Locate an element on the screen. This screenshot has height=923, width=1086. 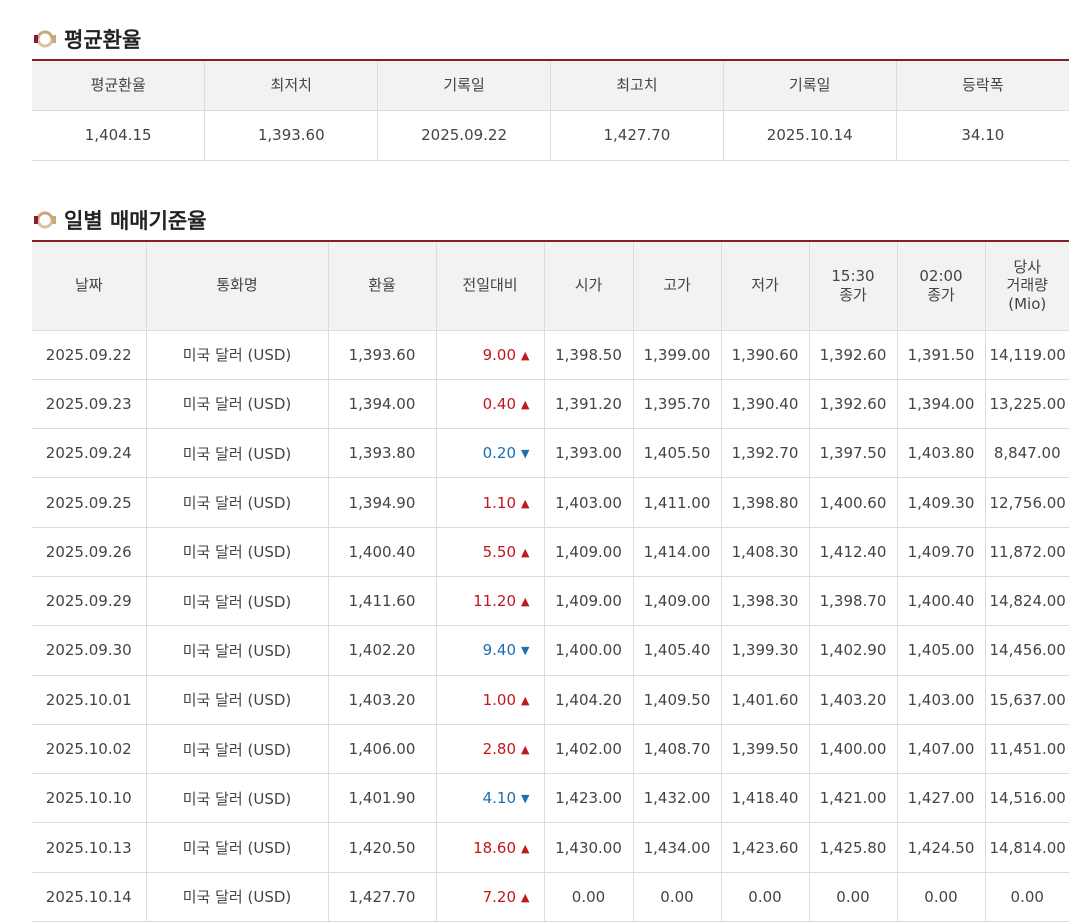
cell-close0200: 1,400.40 is located at coordinates (941, 601).